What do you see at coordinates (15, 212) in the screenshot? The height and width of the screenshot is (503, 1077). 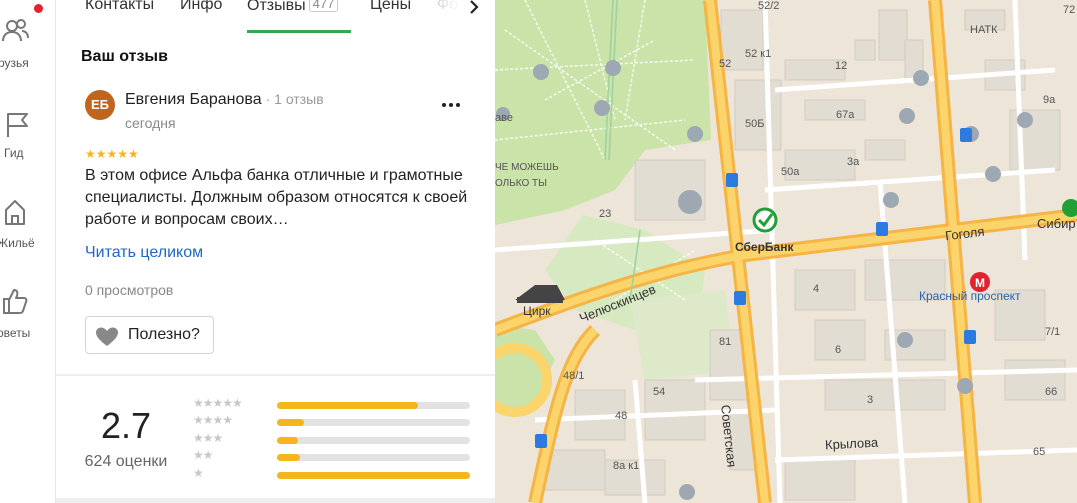 I see `house-icon` at bounding box center [15, 212].